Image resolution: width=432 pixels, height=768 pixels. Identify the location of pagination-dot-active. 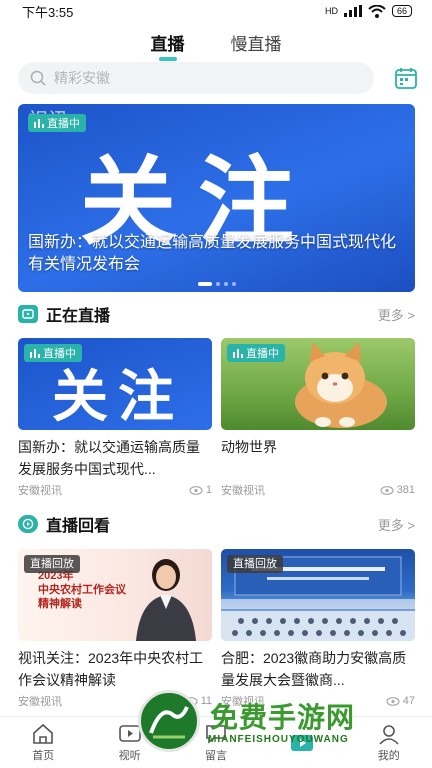
(204, 284).